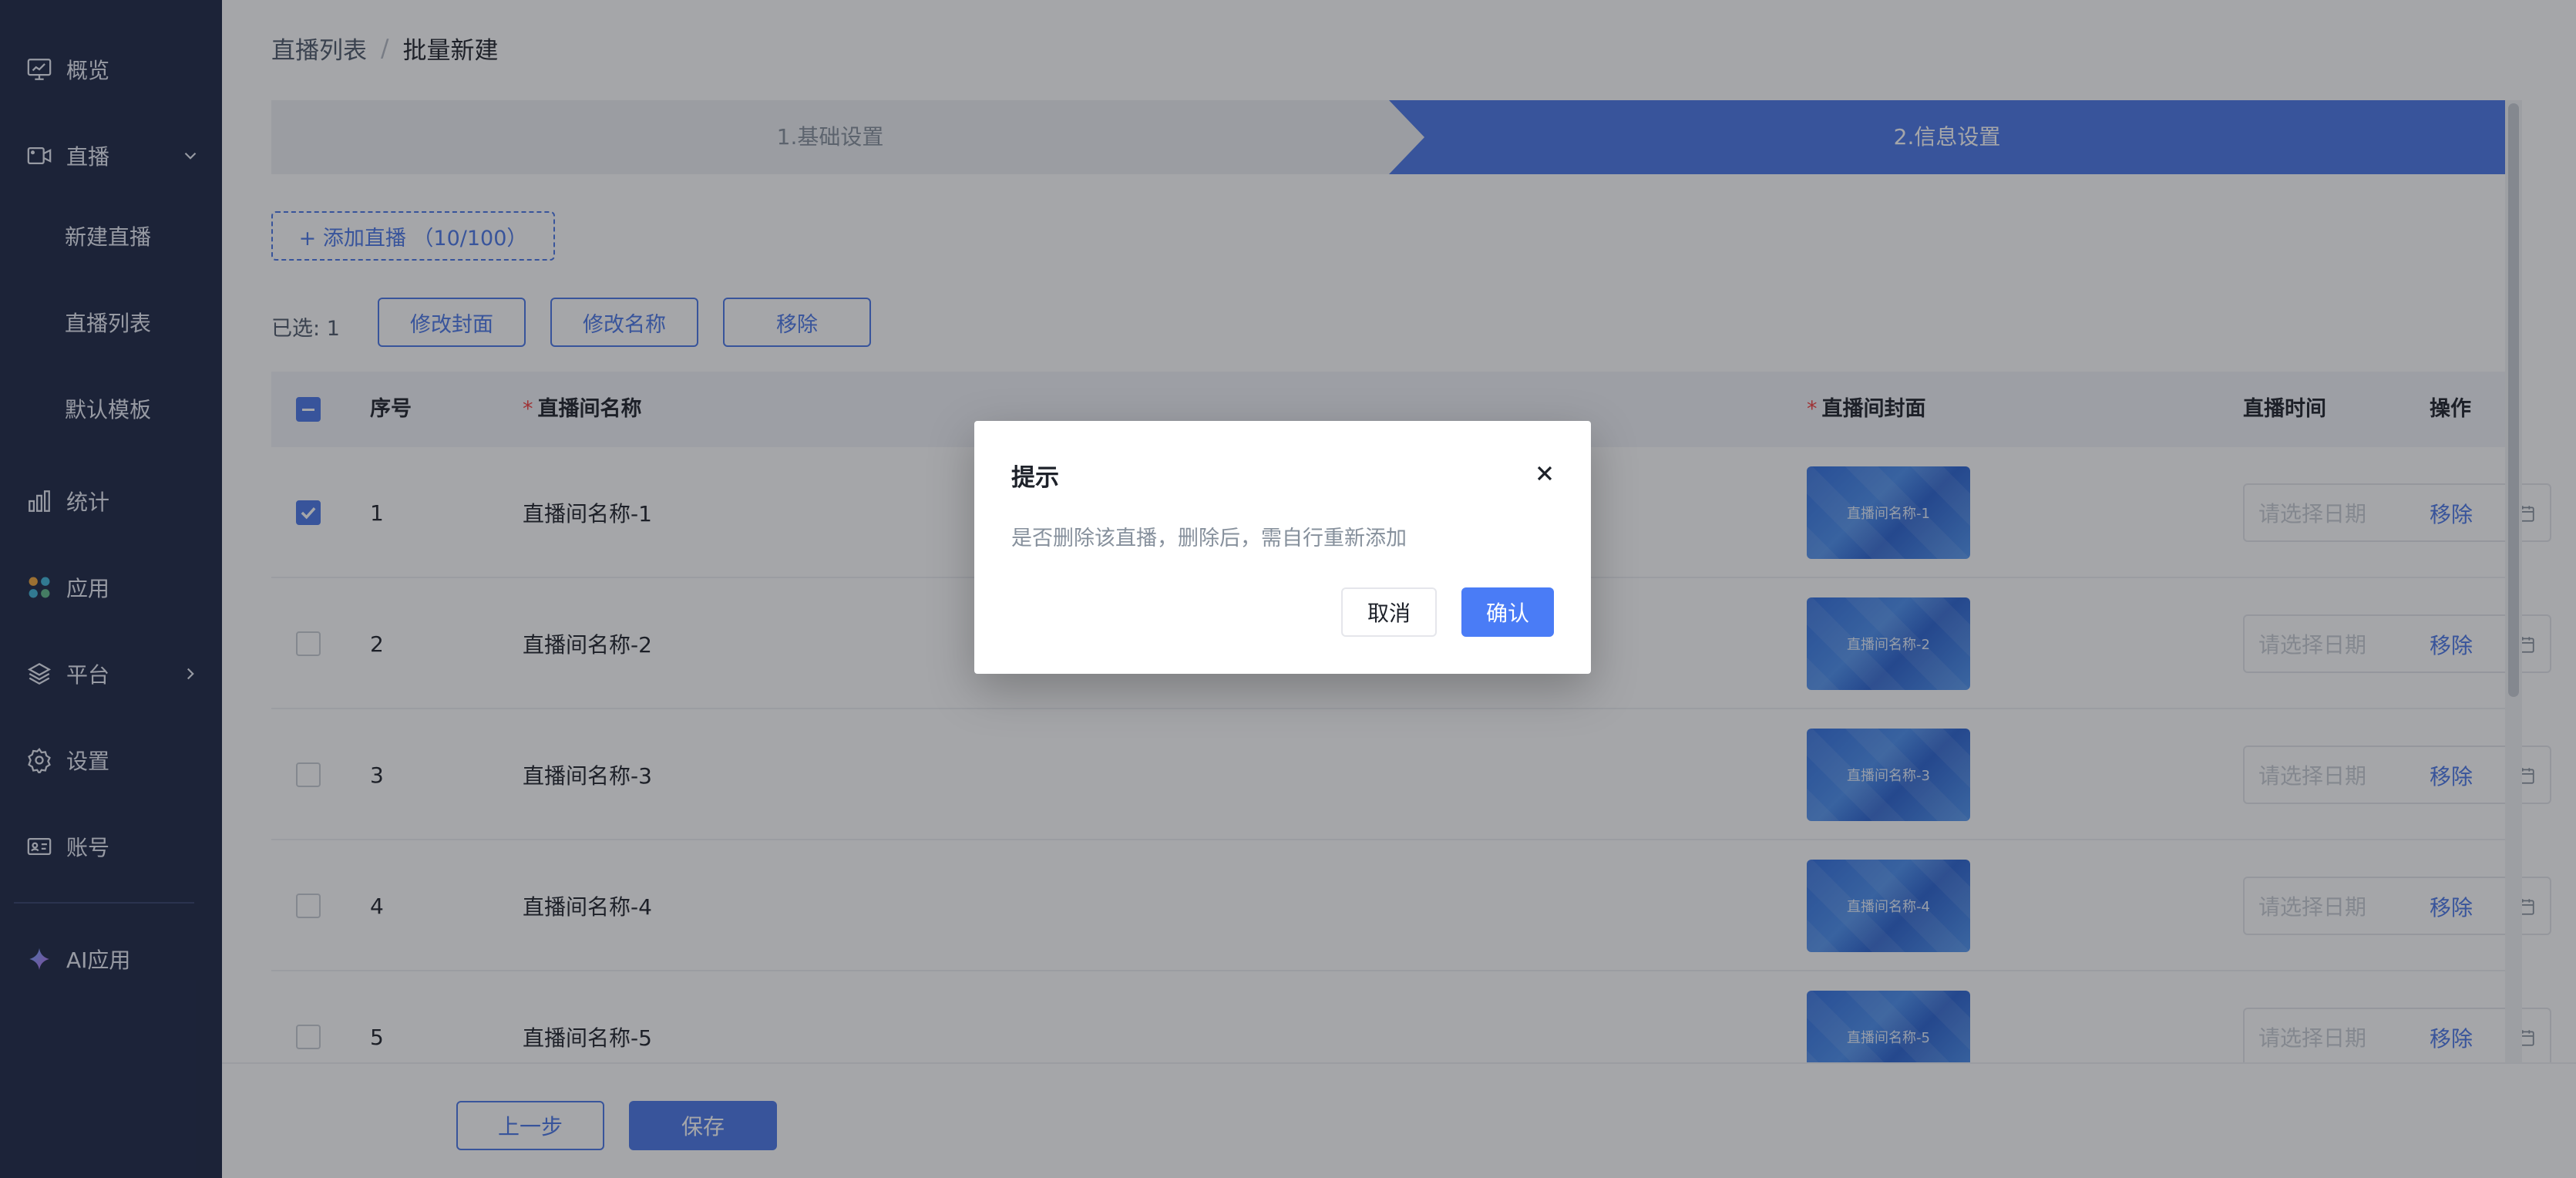 The width and height of the screenshot is (2576, 1178). I want to click on confirm-button: 确认, so click(1507, 612).